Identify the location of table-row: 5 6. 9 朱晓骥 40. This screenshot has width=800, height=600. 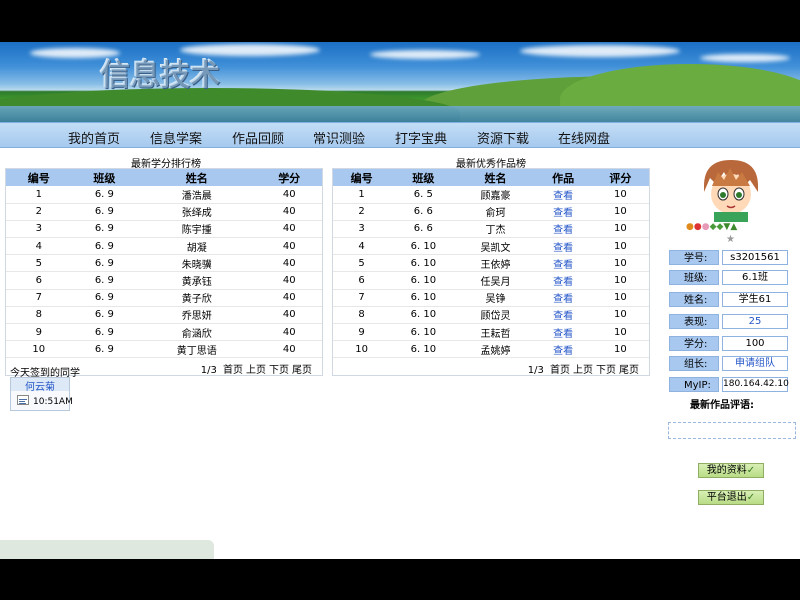
(164, 263).